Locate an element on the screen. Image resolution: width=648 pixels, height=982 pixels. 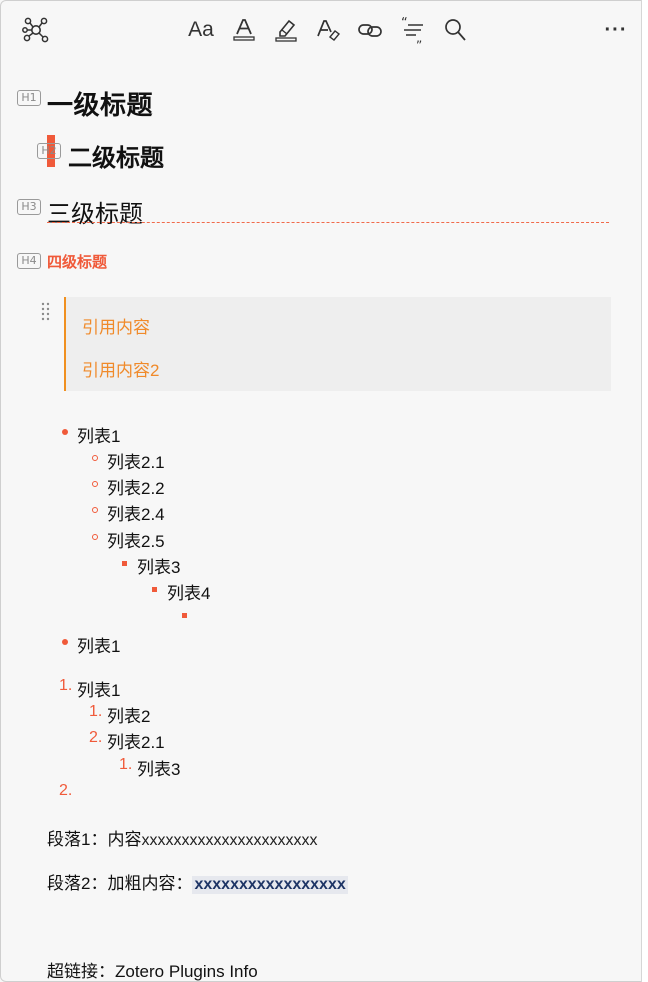
list-item: 列表2.4 is located at coordinates (136, 512).